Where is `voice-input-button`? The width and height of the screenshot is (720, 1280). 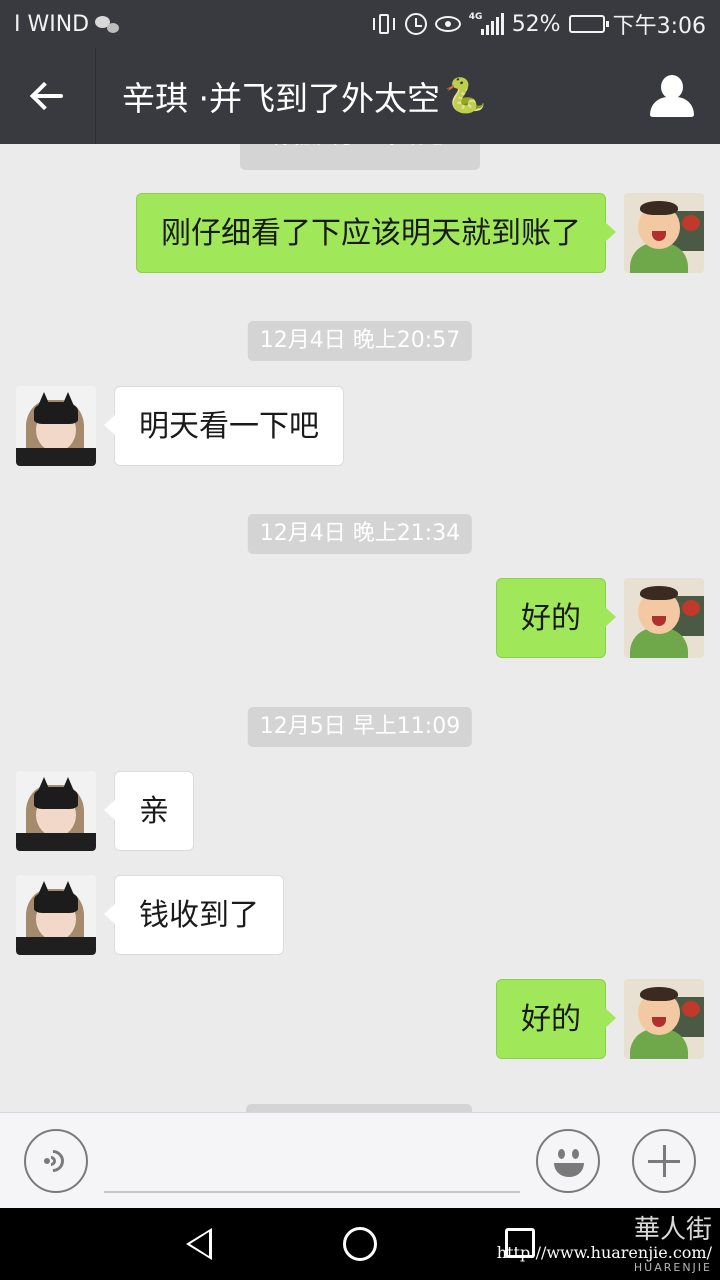 voice-input-button is located at coordinates (56, 1161).